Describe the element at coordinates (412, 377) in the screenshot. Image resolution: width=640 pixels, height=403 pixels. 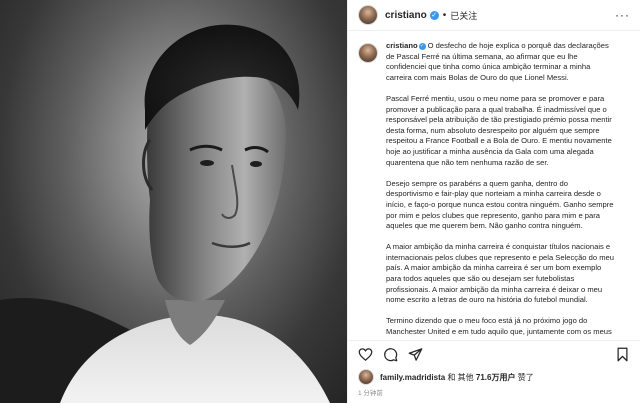
I see `first-liker-username: family.madridista` at that location.